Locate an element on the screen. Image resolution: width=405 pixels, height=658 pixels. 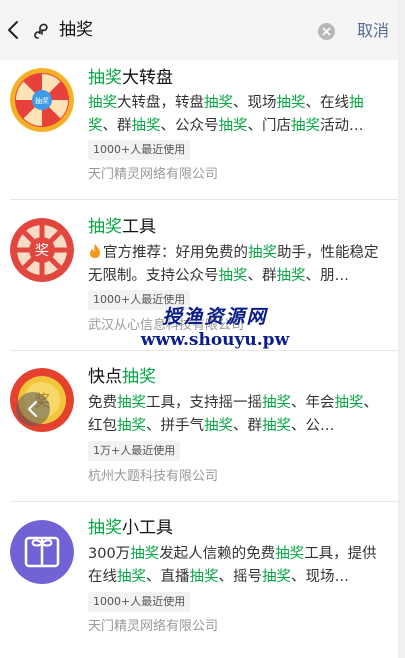
result-title: 抽奖工具 is located at coordinates (122, 227).